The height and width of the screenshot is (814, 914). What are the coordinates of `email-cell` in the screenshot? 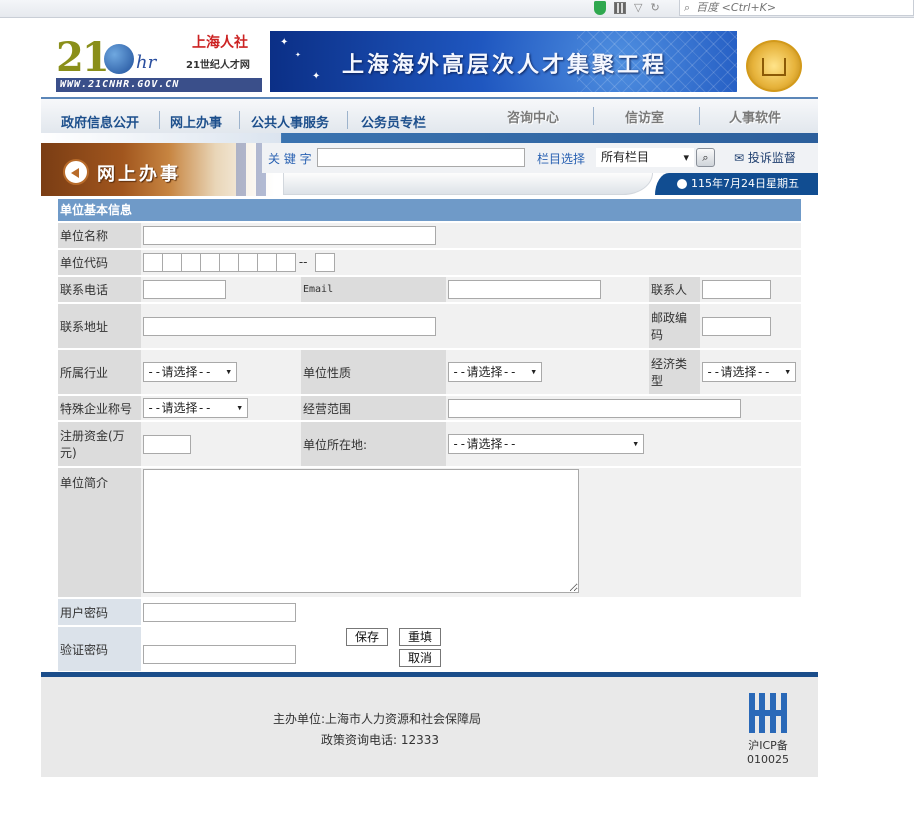 It's located at (547, 289).